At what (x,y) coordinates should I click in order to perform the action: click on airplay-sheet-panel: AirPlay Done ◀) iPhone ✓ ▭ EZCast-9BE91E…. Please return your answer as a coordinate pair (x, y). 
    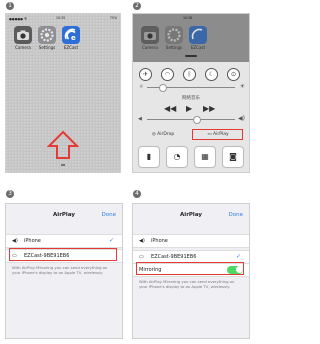
    Looking at the image, I should click on (64, 271).